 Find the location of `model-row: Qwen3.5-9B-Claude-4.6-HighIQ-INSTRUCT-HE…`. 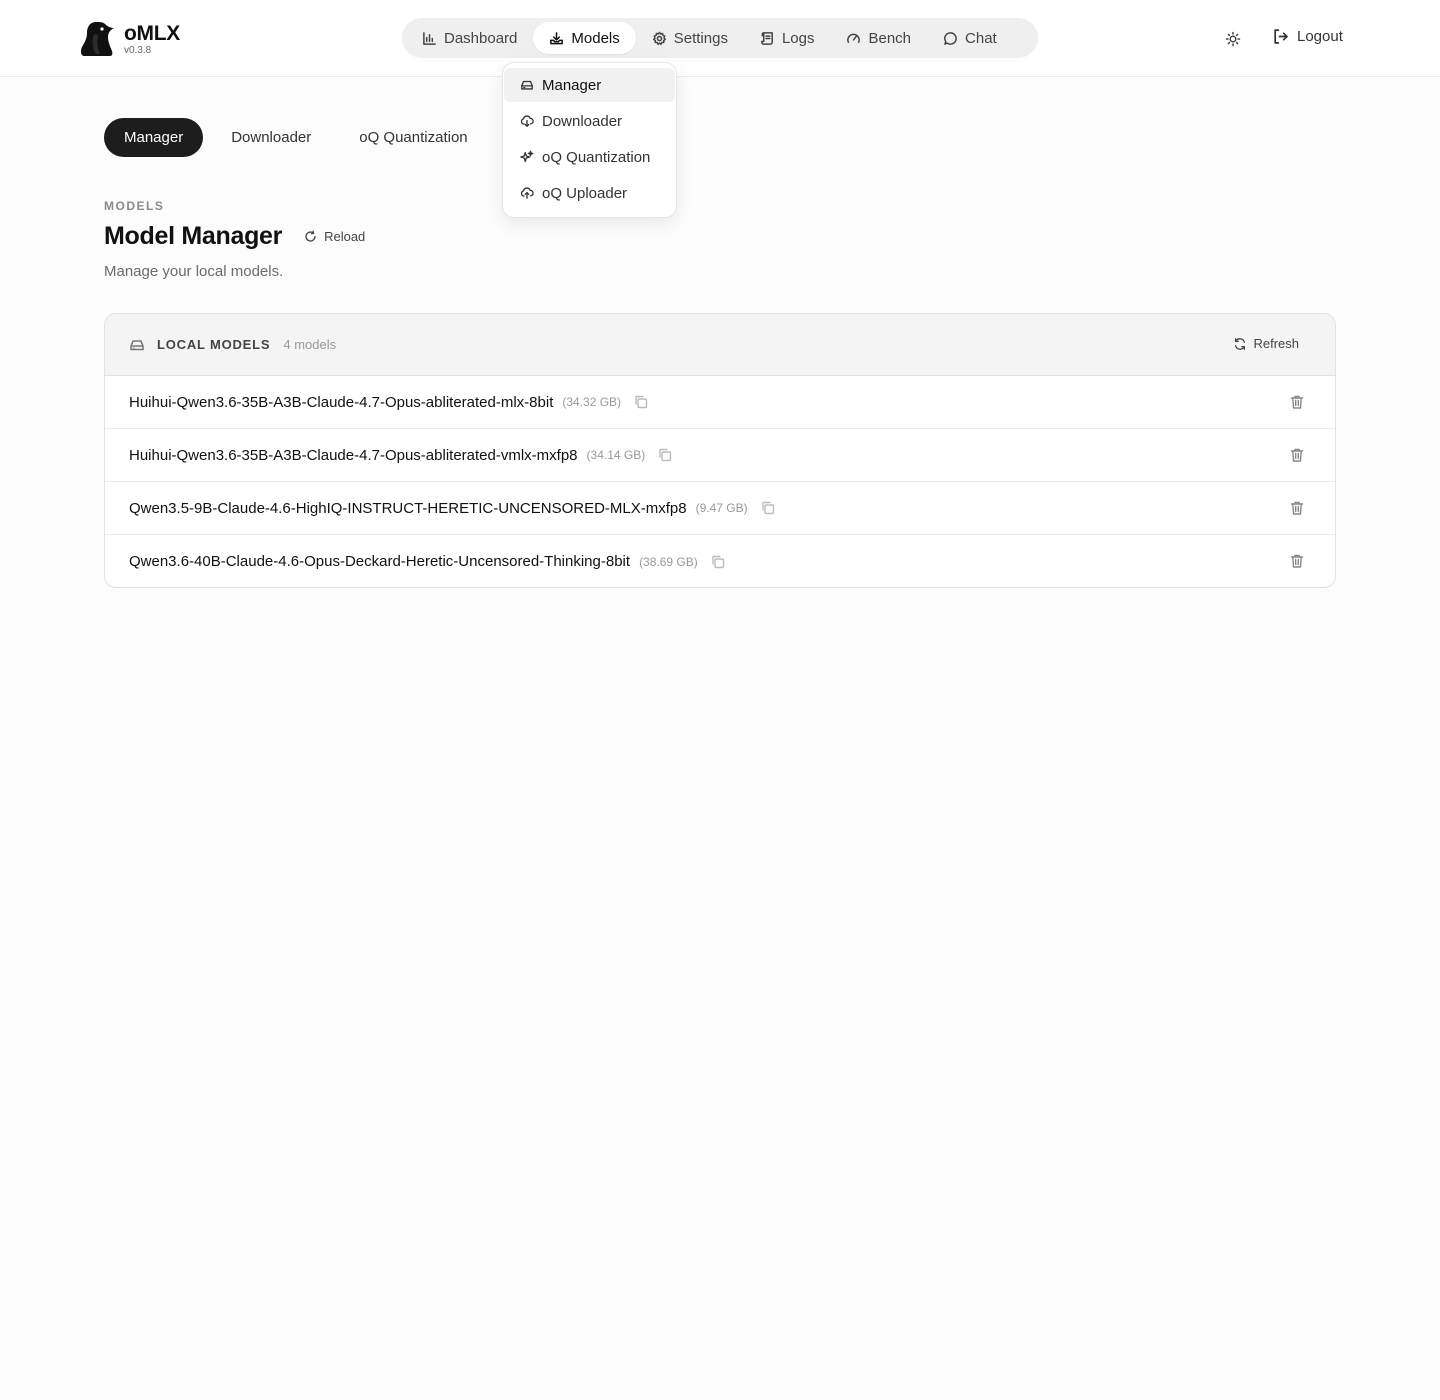

model-row: Qwen3.5-9B-Claude-4.6-HighIQ-INSTRUCT-HE… is located at coordinates (720, 508).